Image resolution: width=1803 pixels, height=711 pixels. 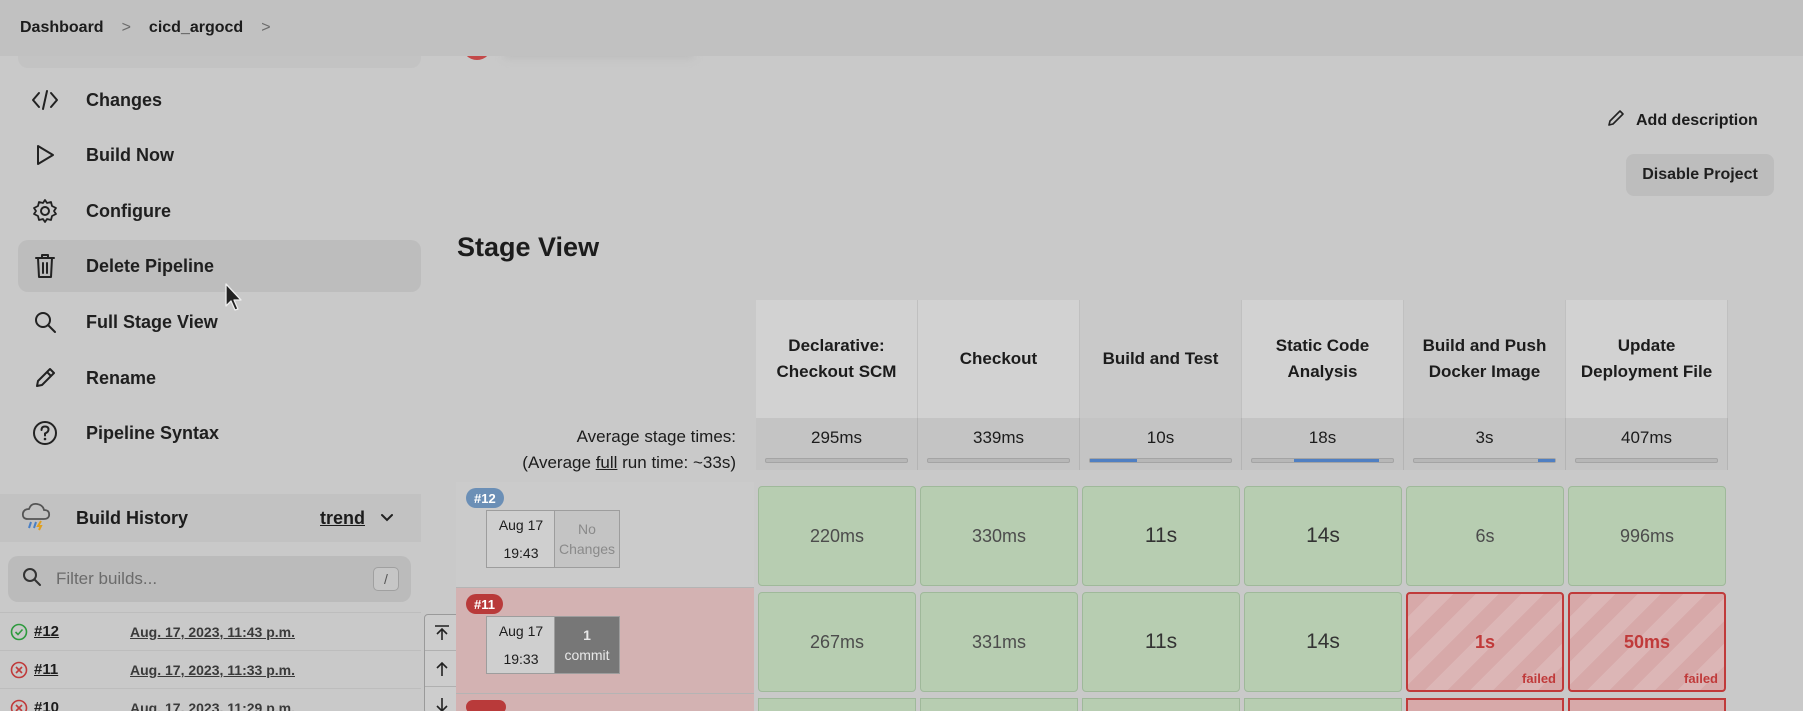 What do you see at coordinates (587, 635) in the screenshot?
I see `commit-count: 1` at bounding box center [587, 635].